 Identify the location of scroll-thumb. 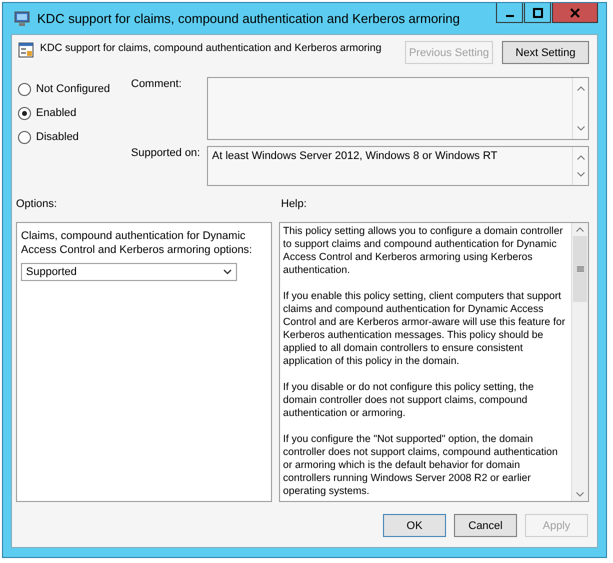
(580, 269).